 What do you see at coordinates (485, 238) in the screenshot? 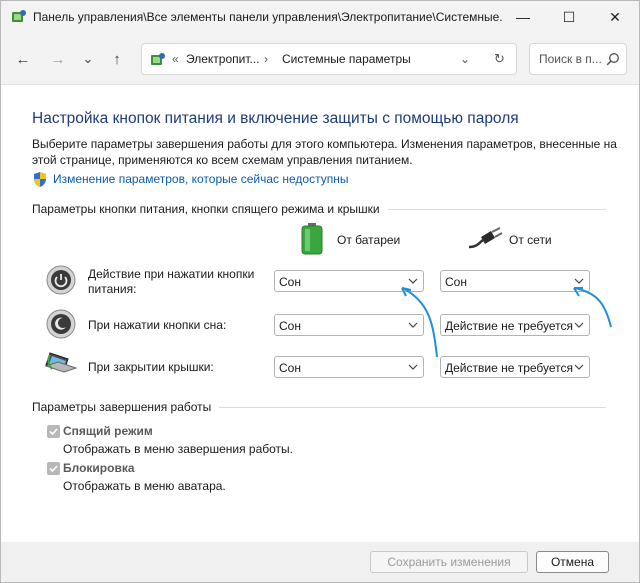
I see `power-plug-icon` at bounding box center [485, 238].